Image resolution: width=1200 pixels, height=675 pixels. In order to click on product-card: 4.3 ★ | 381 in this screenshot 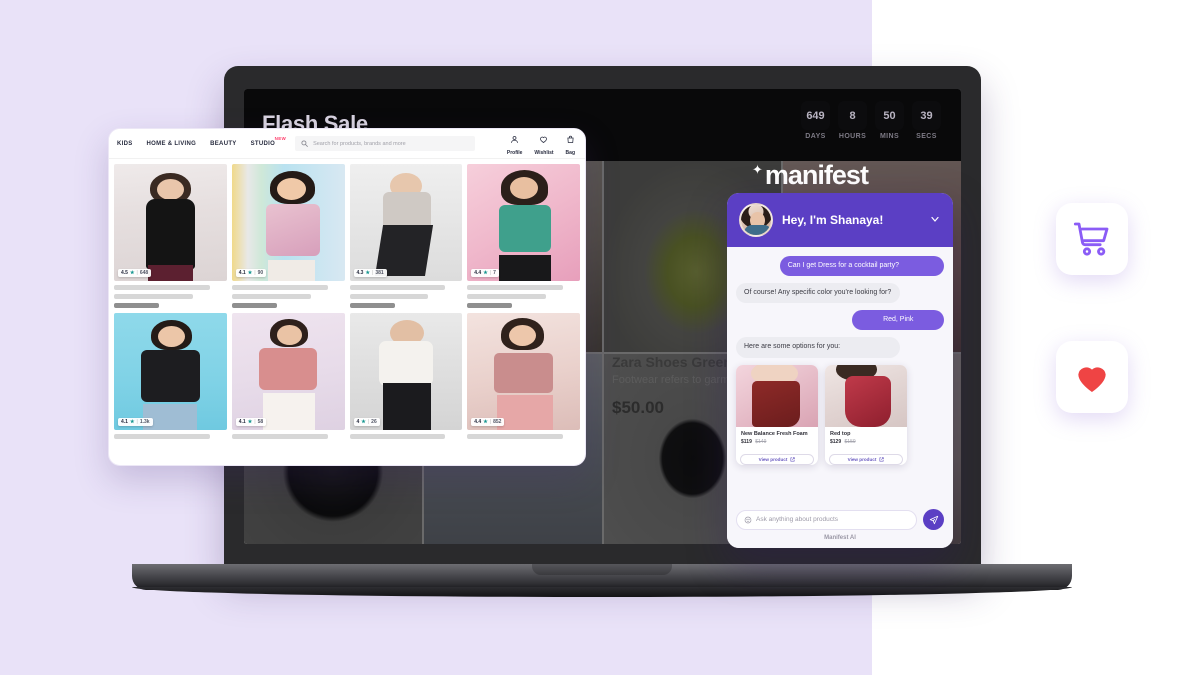, I will do `click(406, 236)`.